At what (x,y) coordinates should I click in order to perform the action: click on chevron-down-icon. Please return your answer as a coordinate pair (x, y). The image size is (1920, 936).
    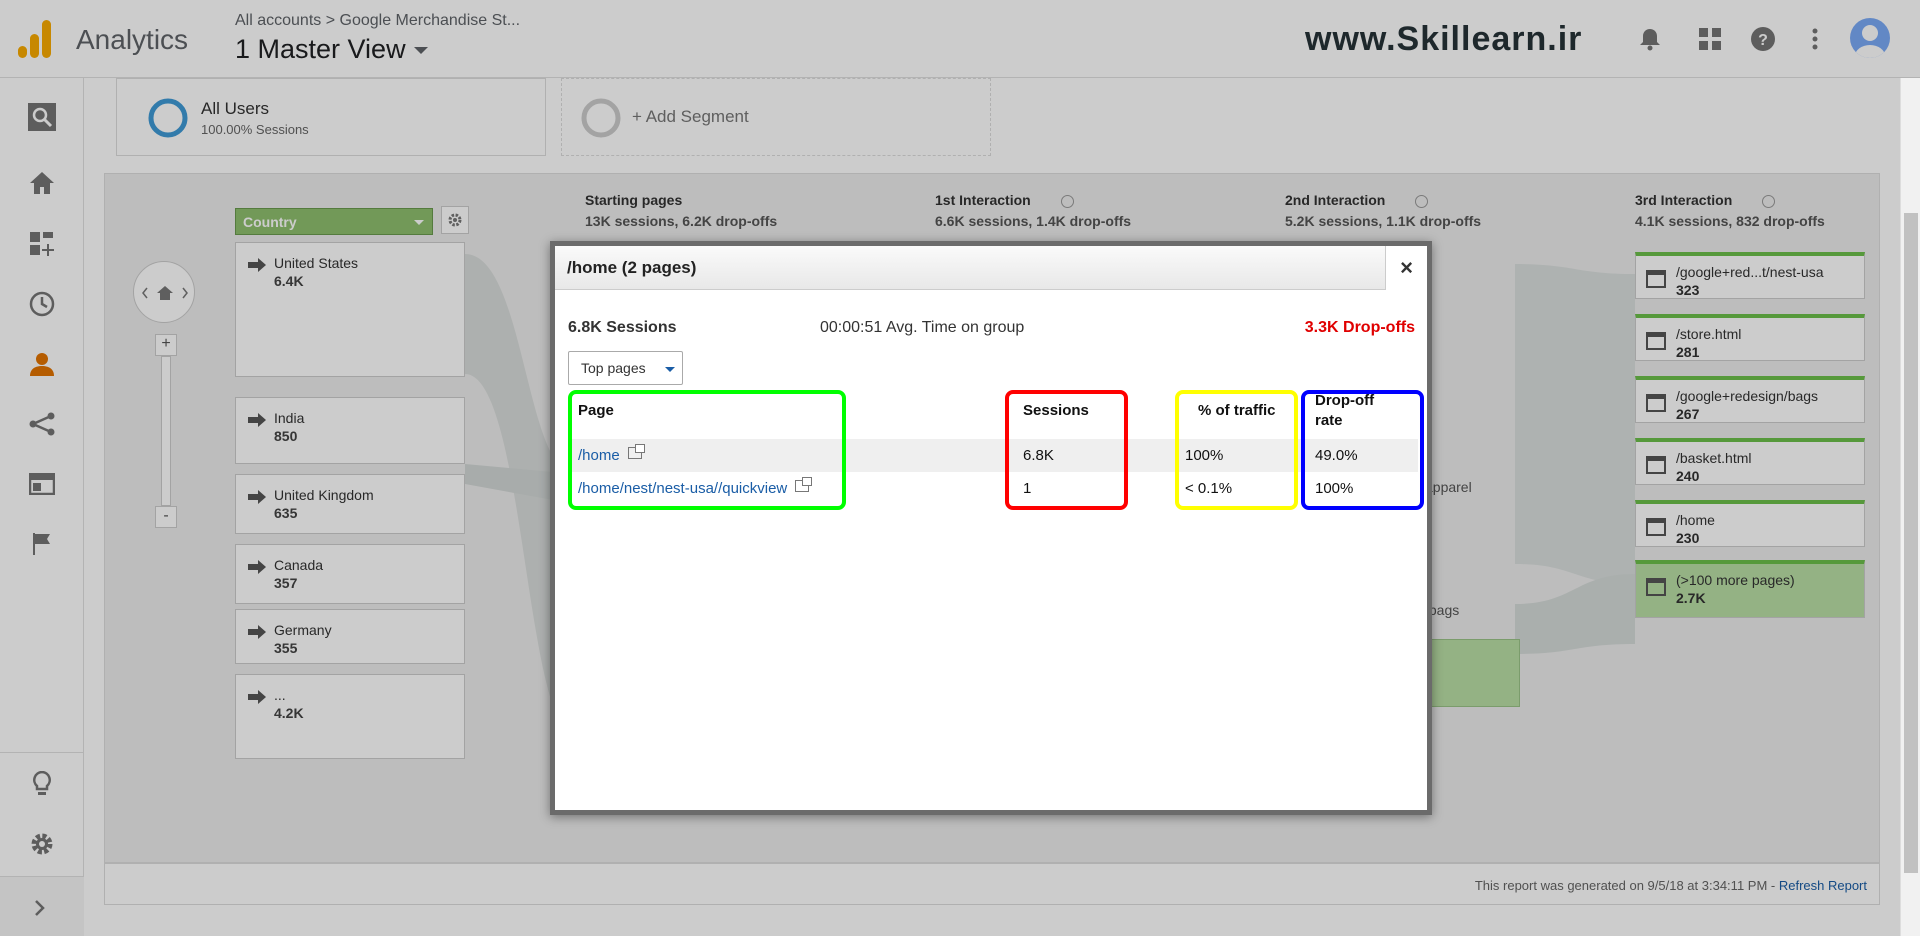
    Looking at the image, I should click on (670, 369).